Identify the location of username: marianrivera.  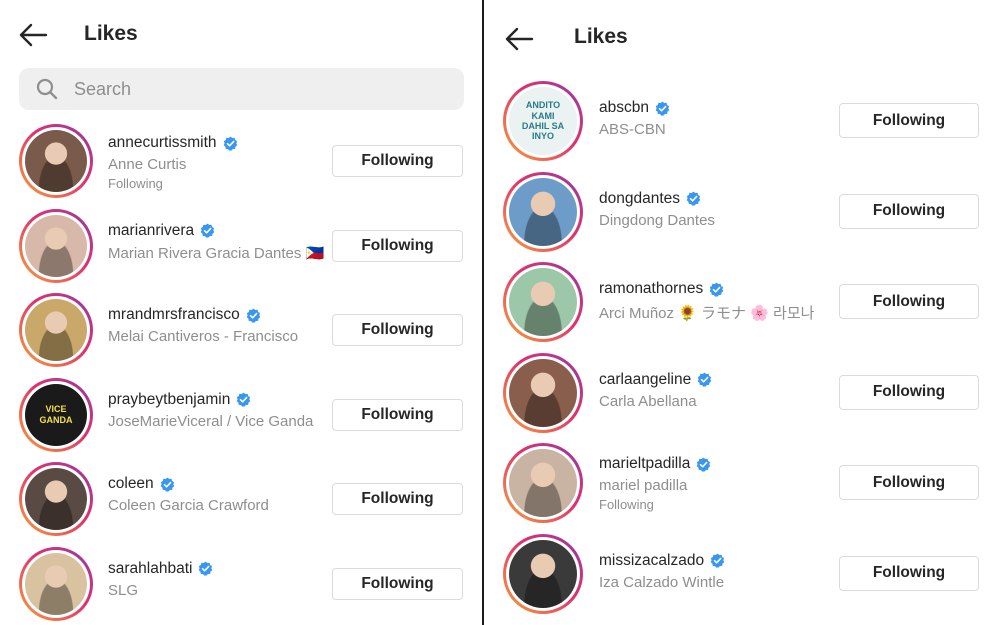
(151, 231).